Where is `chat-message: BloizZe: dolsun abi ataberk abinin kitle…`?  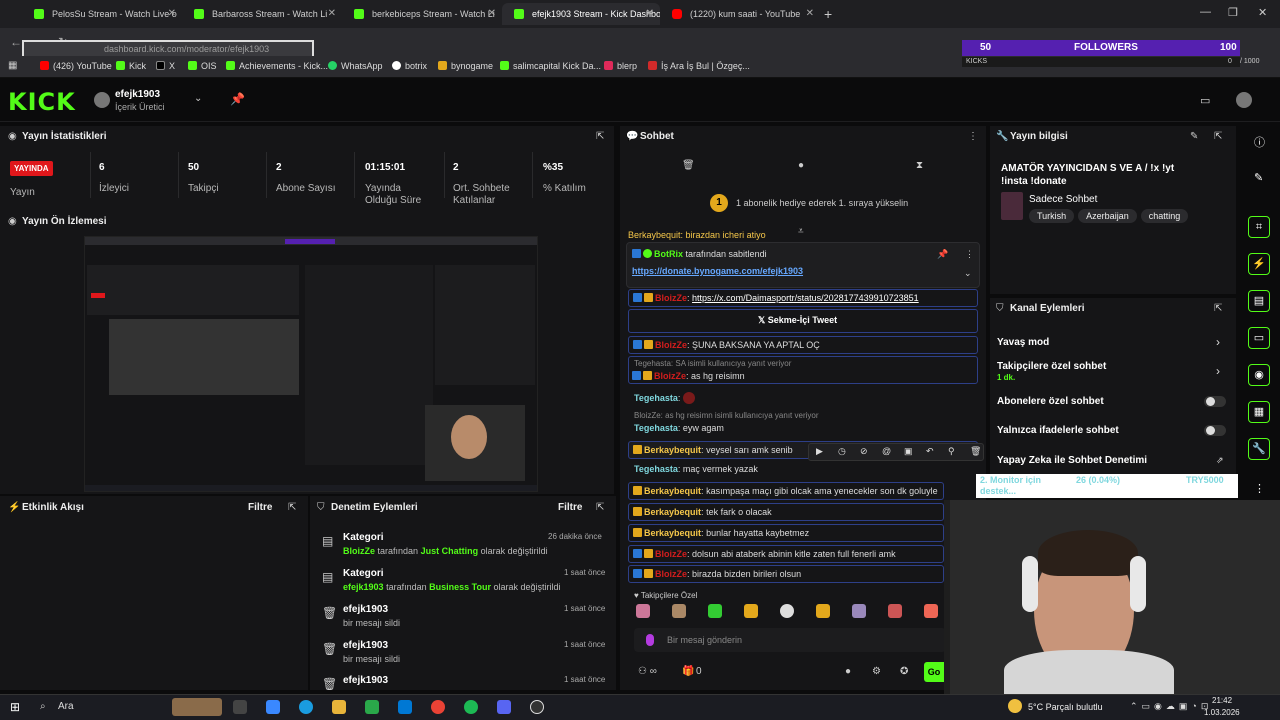
chat-message: BloizZe: dolsun abi ataberk abinin kitle… is located at coordinates (786, 554).